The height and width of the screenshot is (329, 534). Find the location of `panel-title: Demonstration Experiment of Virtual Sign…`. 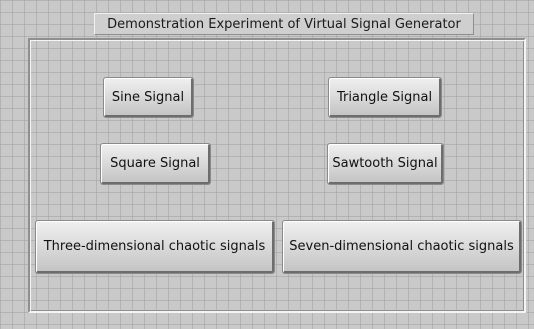

panel-title: Demonstration Experiment of Virtual Sign… is located at coordinates (284, 24).